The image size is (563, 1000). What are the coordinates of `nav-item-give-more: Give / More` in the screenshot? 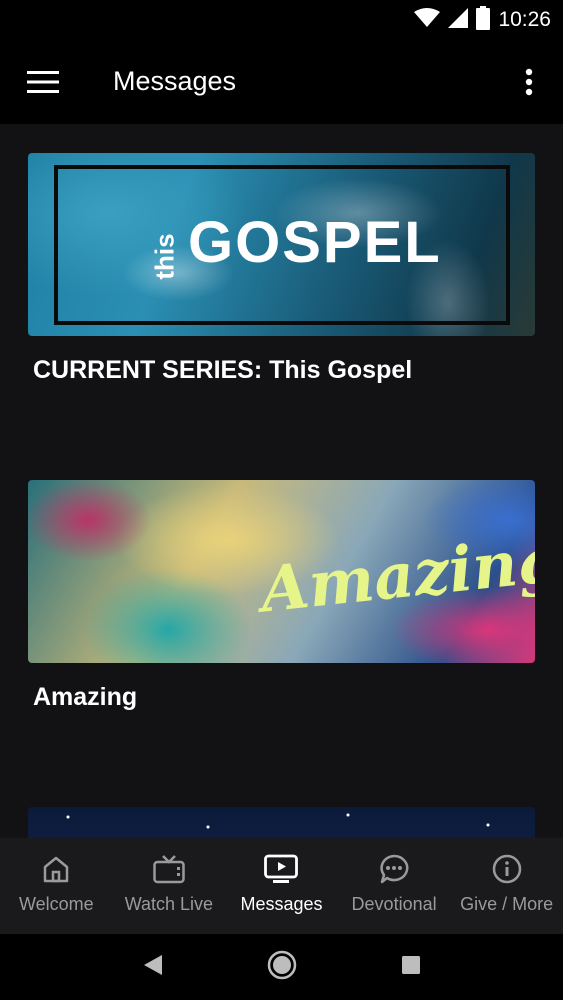 It's located at (506, 886).